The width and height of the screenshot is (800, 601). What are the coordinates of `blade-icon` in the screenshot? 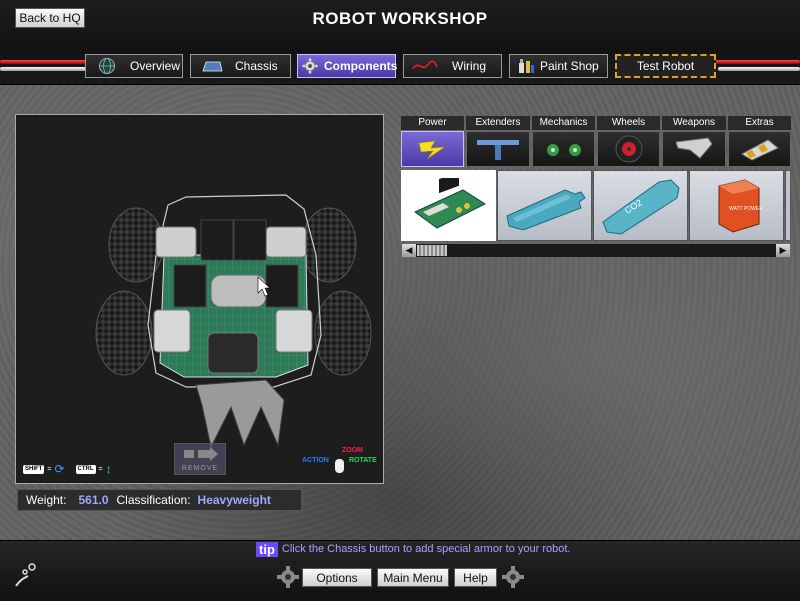 It's located at (694, 148).